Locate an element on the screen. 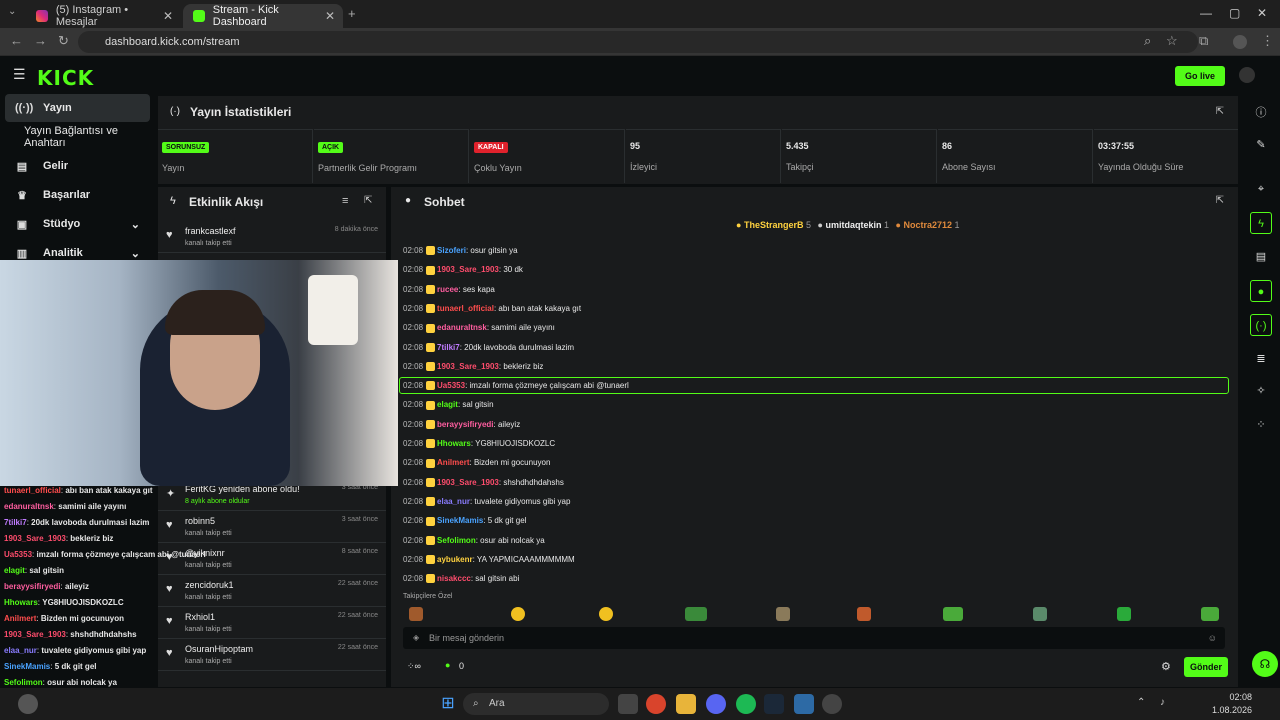  message-user: elaa_nur is located at coordinates (453, 501).